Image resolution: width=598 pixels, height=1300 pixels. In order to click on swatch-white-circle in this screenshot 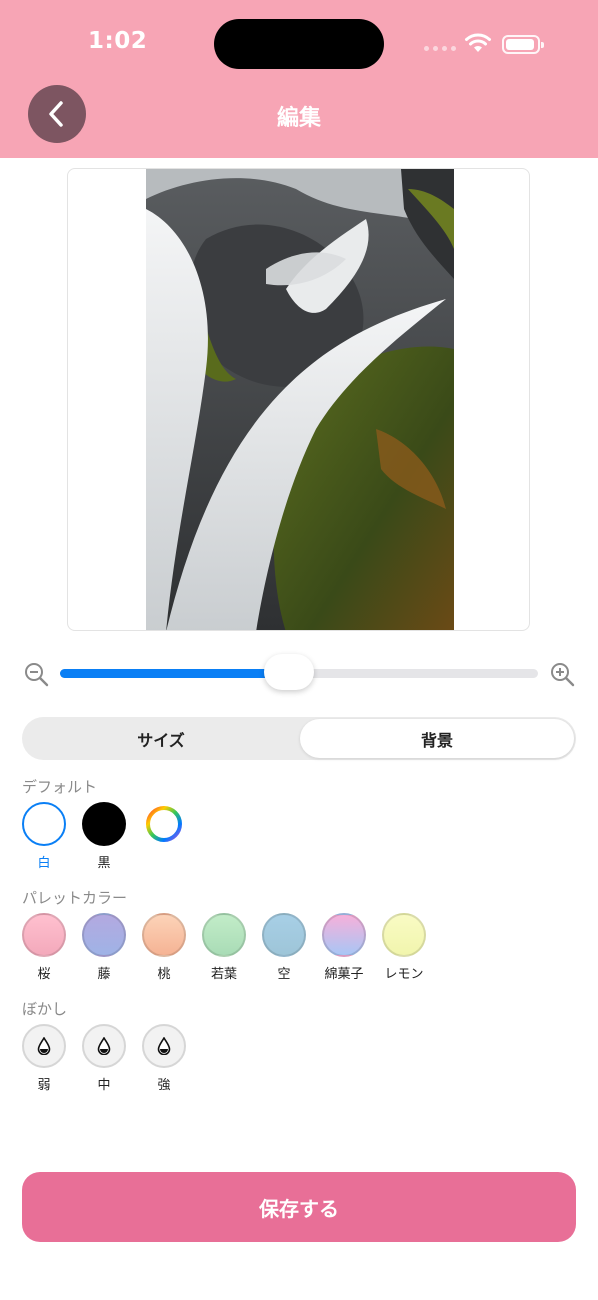, I will do `click(44, 824)`.